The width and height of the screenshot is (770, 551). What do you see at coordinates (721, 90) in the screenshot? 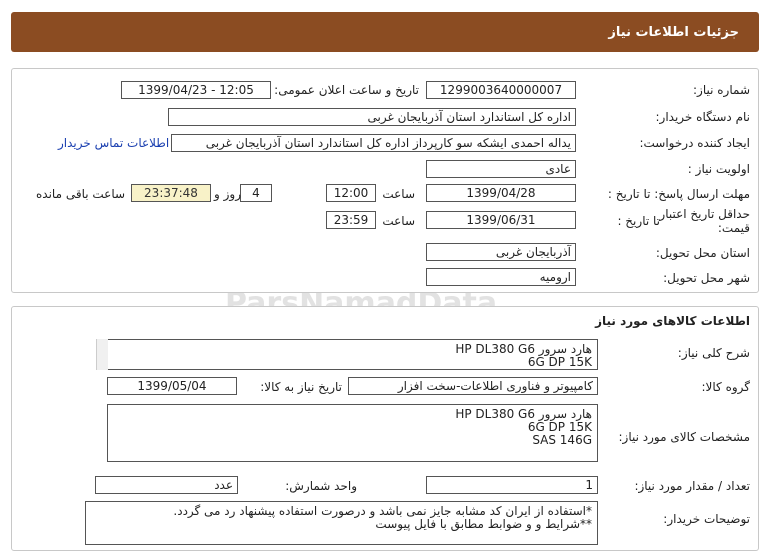
I see `need-number-label: شماره نیاز:` at bounding box center [721, 90].